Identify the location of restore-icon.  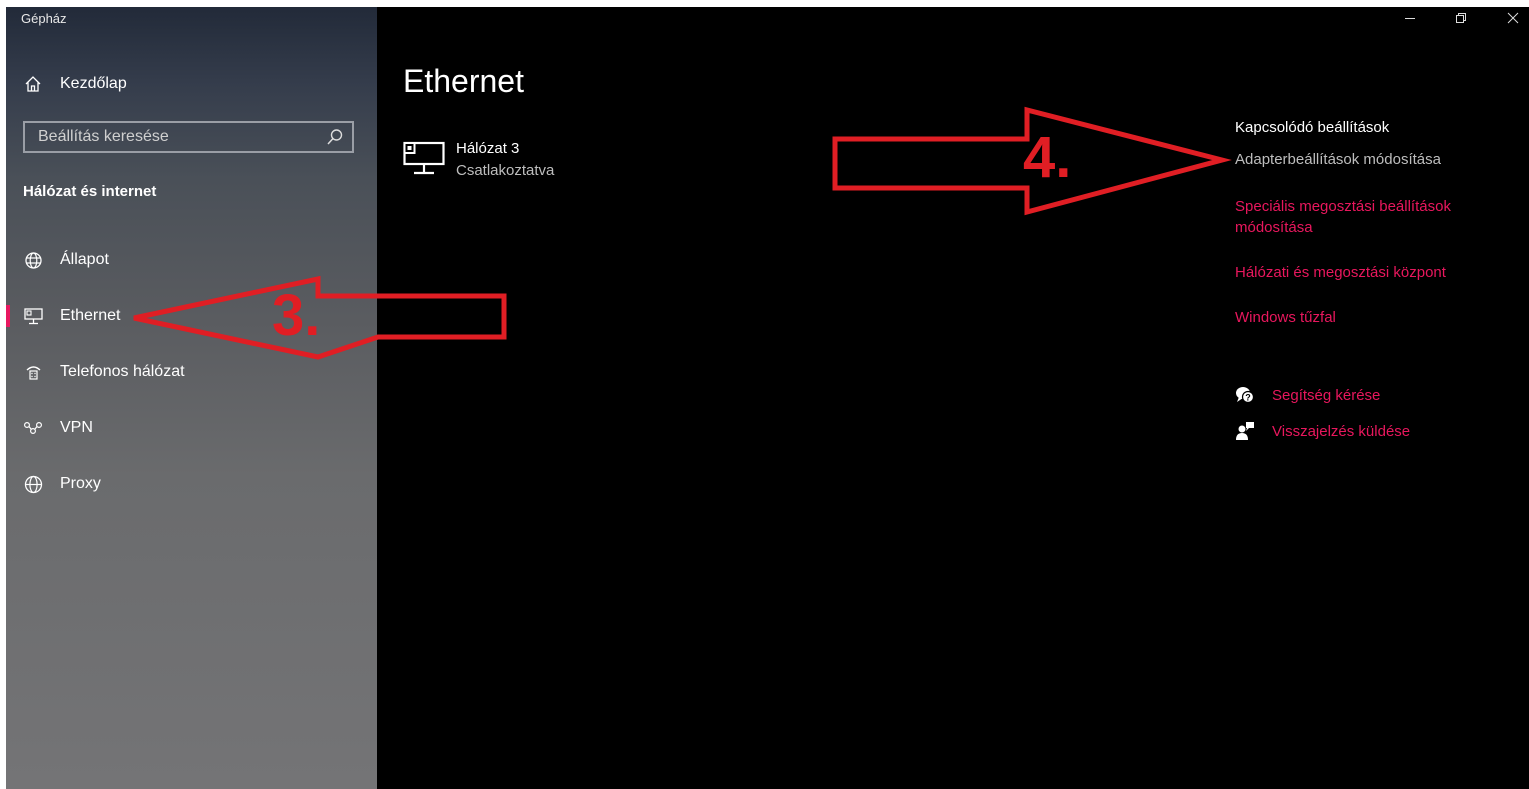
(1461, 20).